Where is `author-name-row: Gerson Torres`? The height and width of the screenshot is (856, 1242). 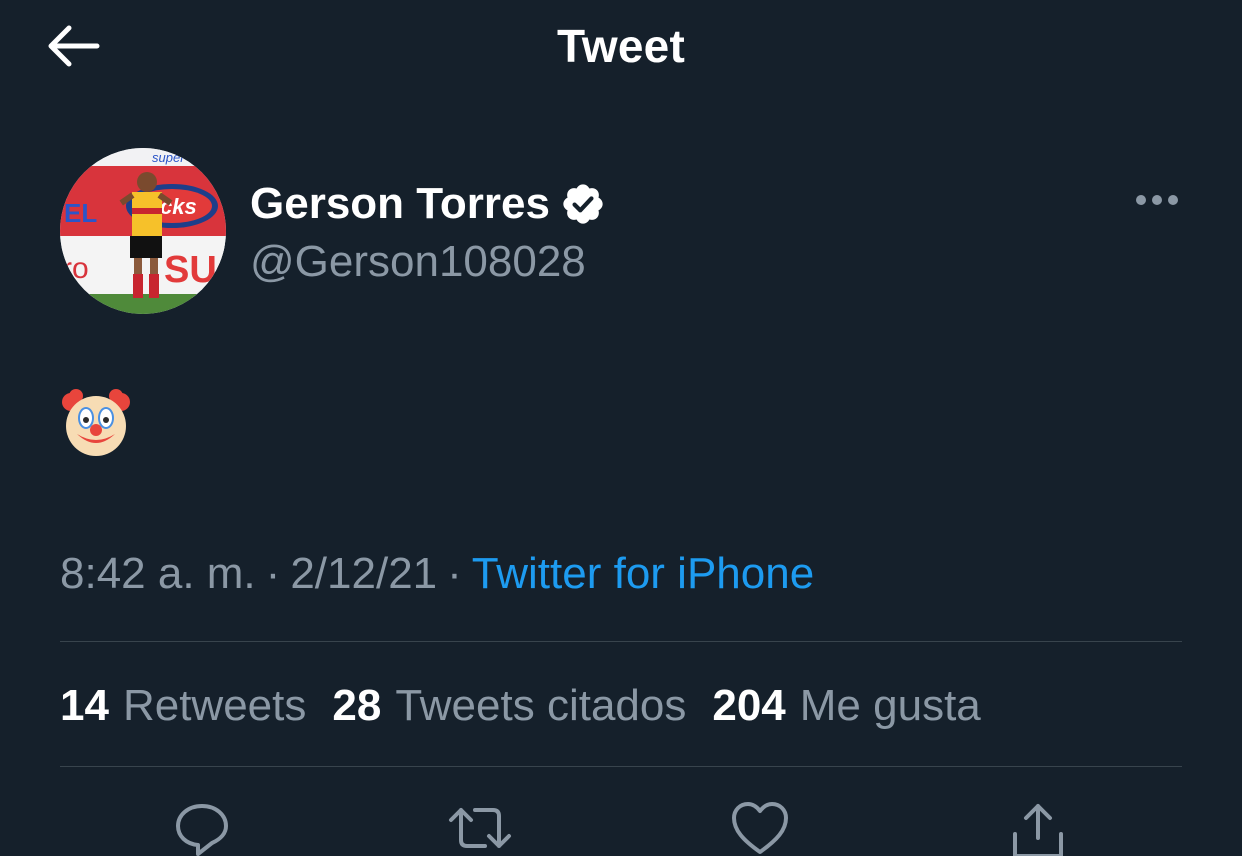 author-name-row: Gerson Torres is located at coordinates (428, 204).